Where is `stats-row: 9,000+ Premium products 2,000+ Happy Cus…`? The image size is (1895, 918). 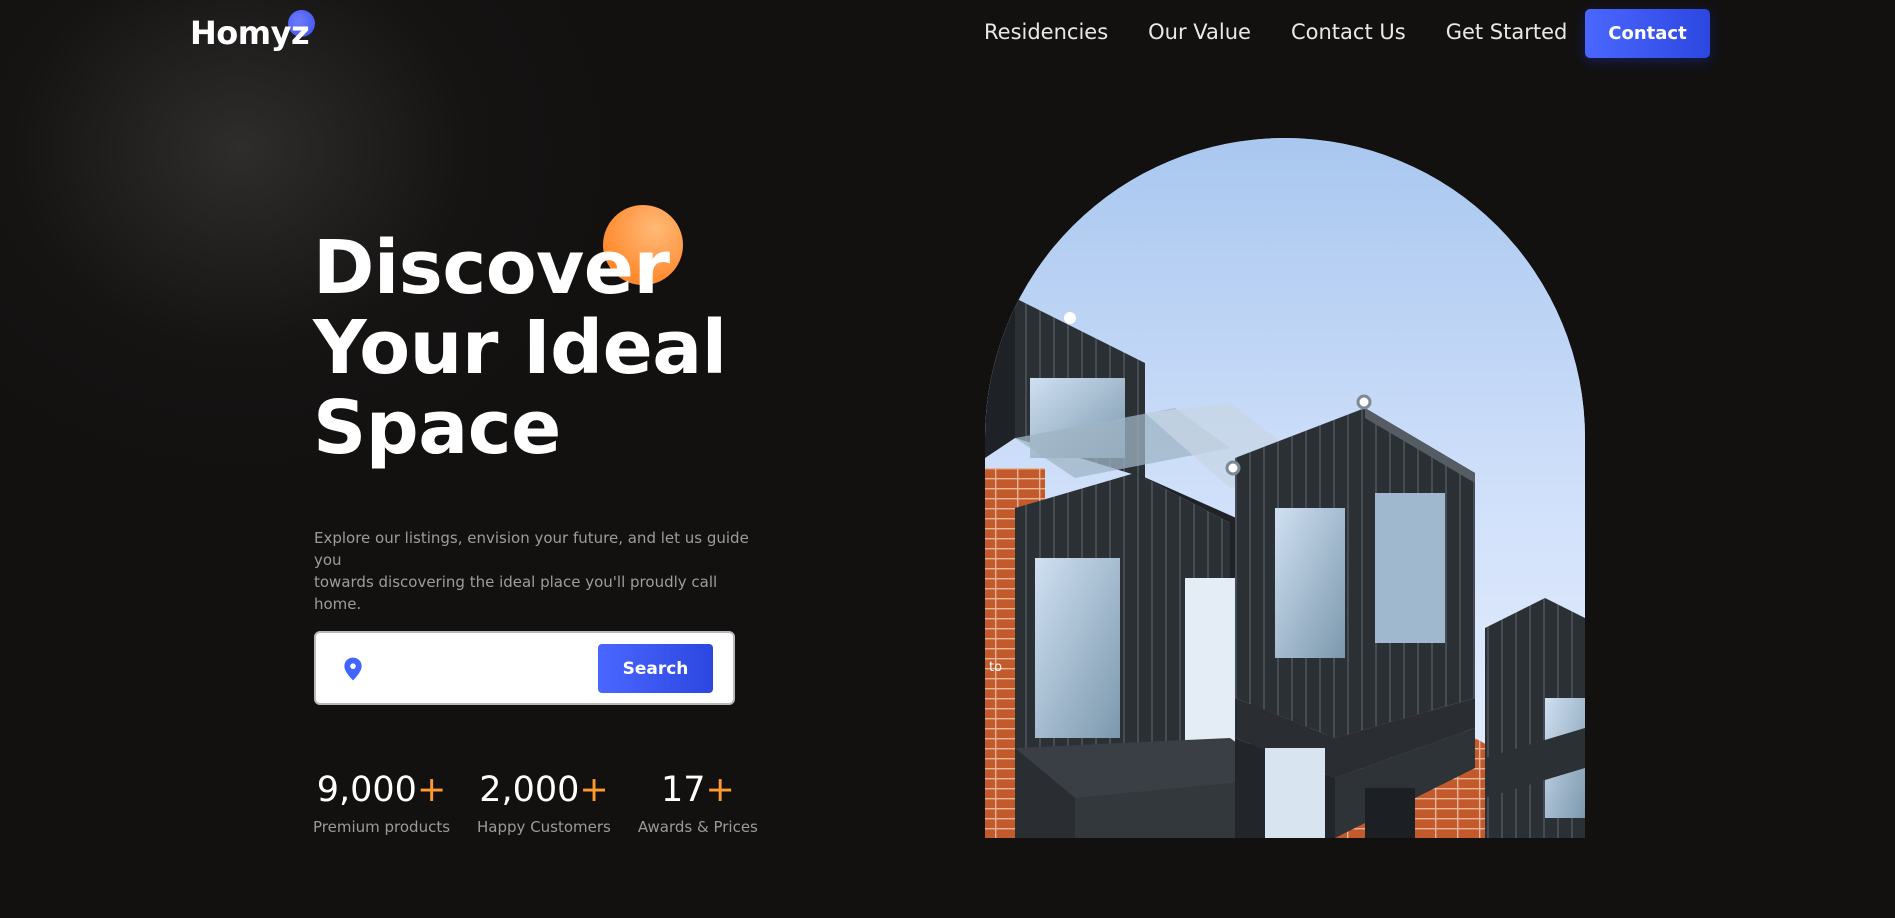
stats-row: 9,000+ Premium products 2,000+ Happy Cus… is located at coordinates (535, 802).